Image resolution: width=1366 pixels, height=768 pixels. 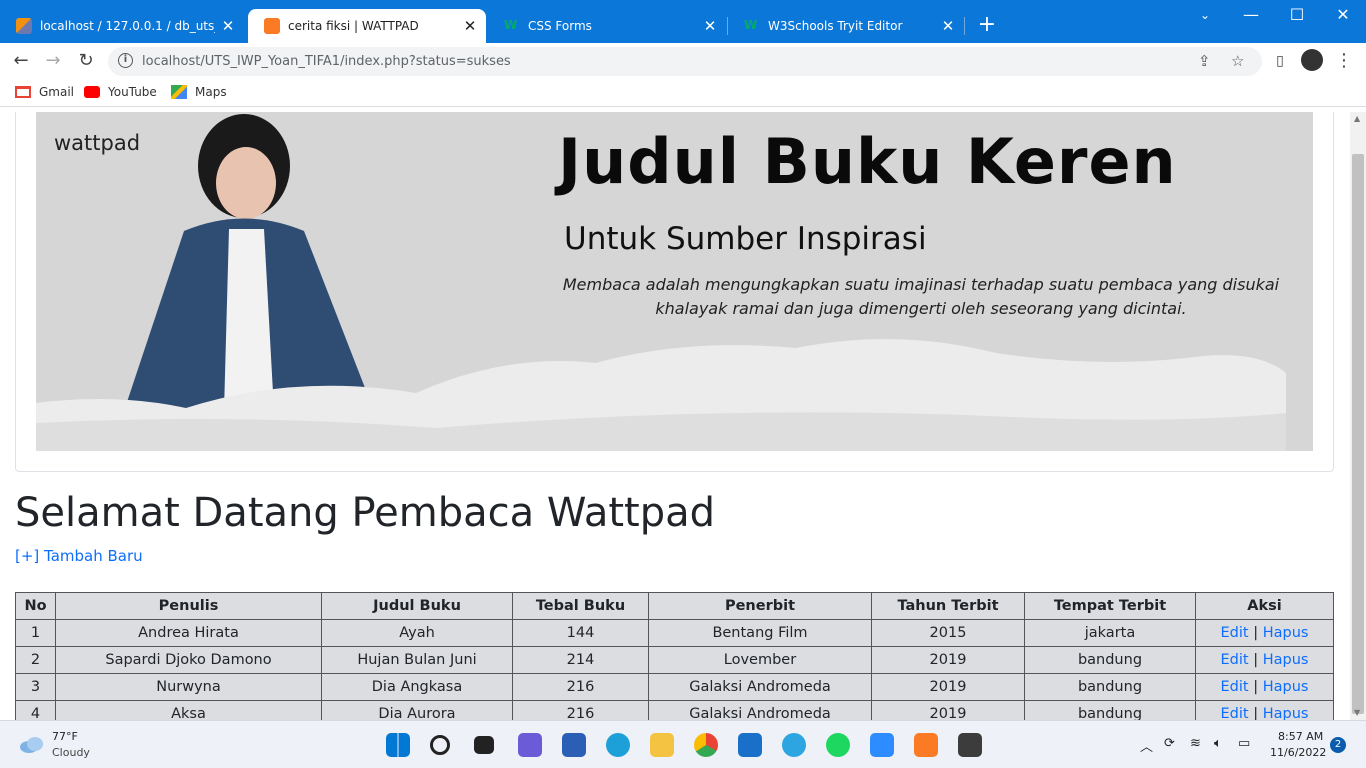 I want to click on battery-icon: ▭, so click(x=1244, y=743).